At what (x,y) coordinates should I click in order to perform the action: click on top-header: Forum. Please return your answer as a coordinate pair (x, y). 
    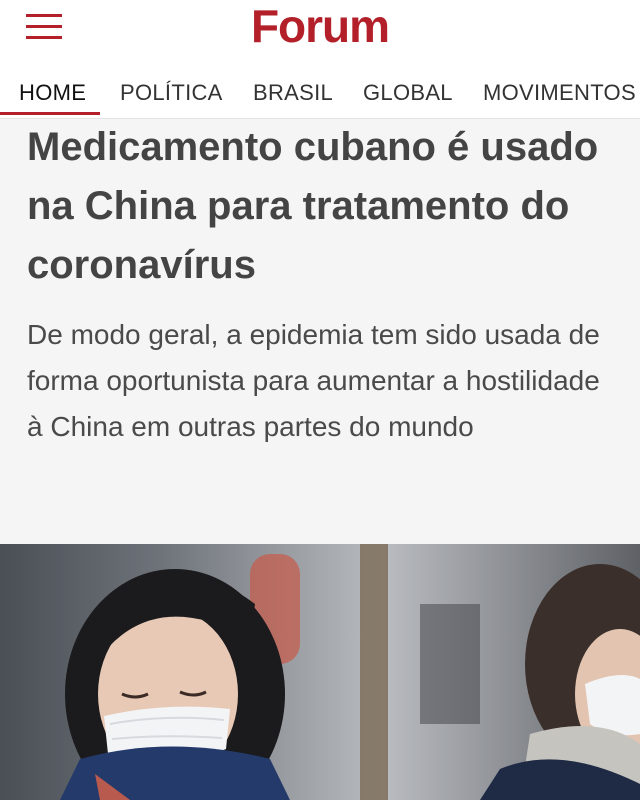
    Looking at the image, I should click on (320, 36).